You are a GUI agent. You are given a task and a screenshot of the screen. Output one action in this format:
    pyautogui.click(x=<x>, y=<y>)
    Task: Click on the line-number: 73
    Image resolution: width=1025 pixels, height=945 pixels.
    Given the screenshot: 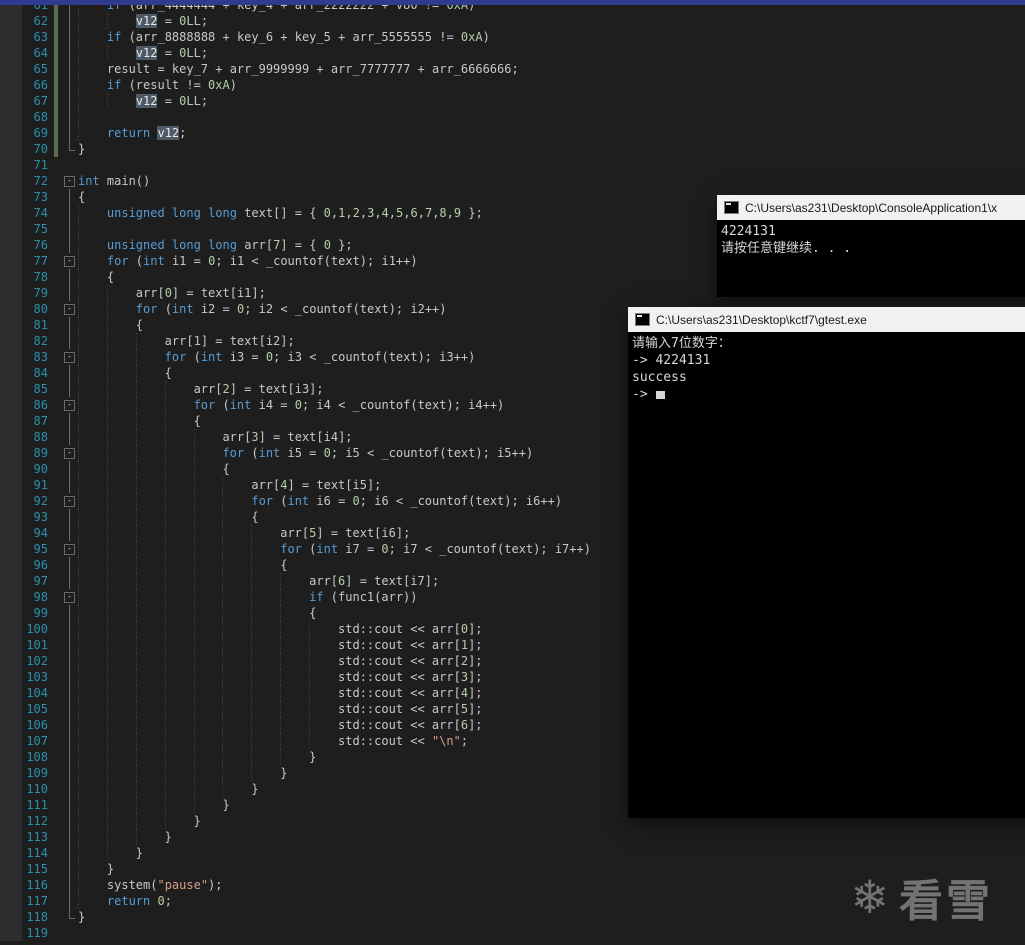 What is the action you would take?
    pyautogui.click(x=37, y=197)
    